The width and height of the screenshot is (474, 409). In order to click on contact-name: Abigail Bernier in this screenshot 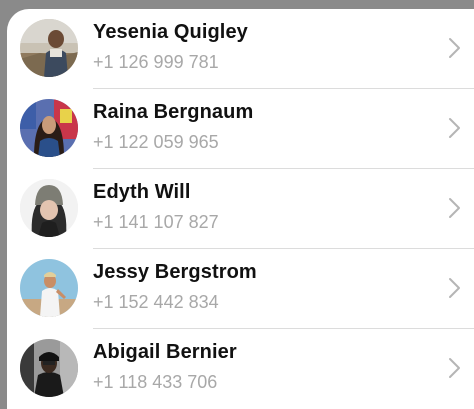, I will do `click(165, 352)`.